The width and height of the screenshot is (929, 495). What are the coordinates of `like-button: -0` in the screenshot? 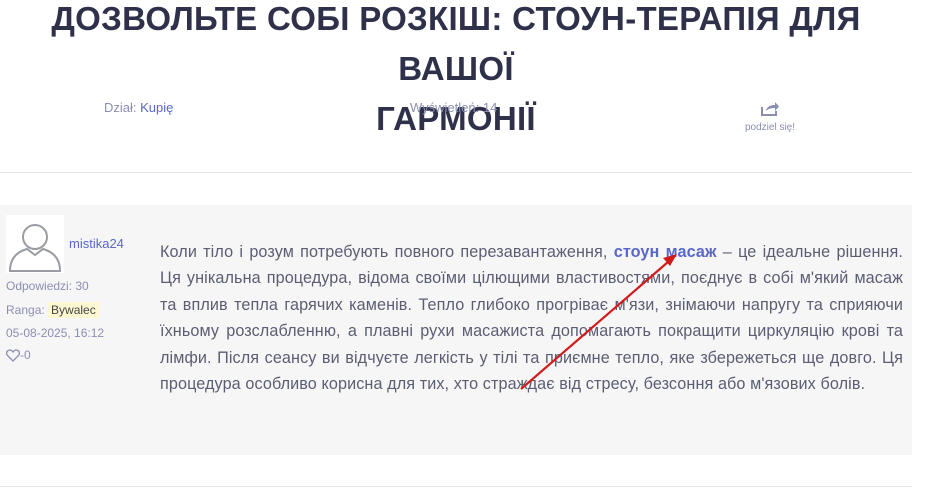 It's located at (18, 355).